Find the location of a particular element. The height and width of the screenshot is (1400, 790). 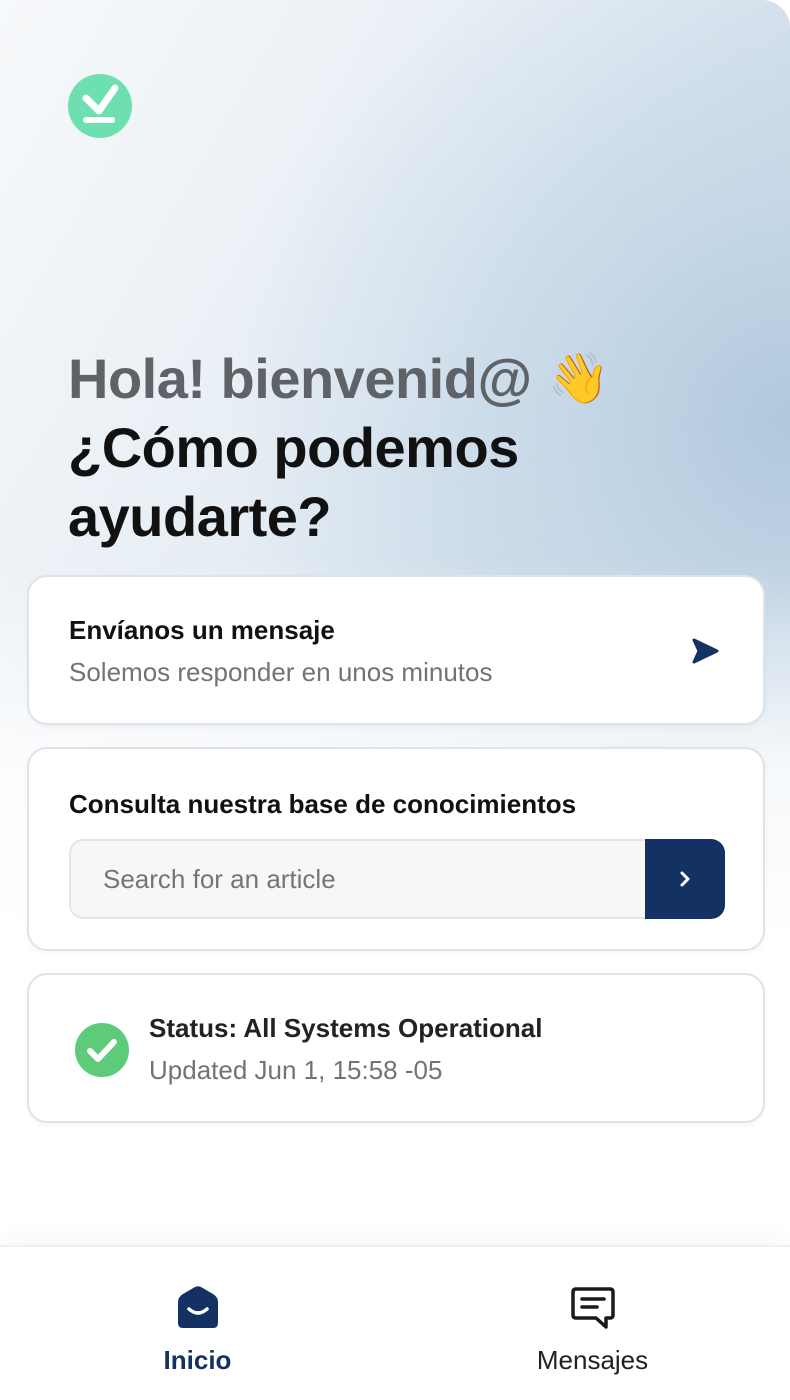

bottom-nav: Inicio Mensajes is located at coordinates (395, 1322).